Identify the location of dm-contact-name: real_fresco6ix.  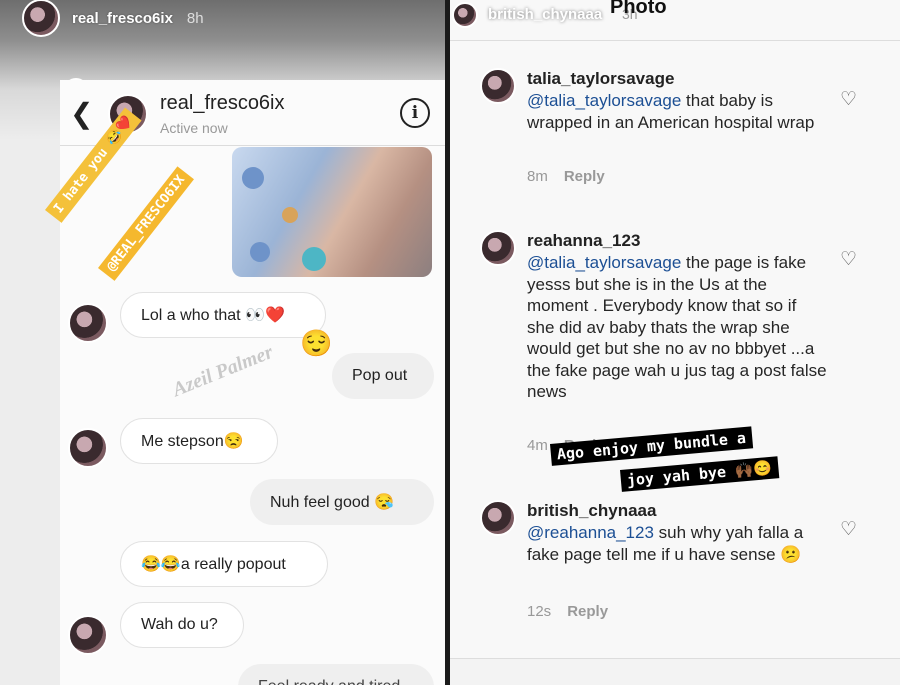
(222, 103).